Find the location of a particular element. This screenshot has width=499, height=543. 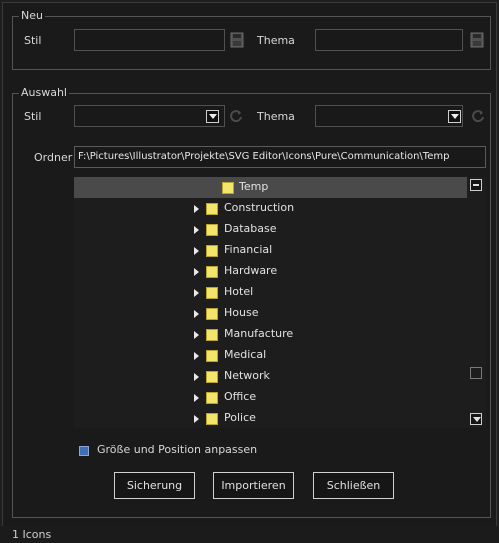

neu-thema-input is located at coordinates (389, 40).